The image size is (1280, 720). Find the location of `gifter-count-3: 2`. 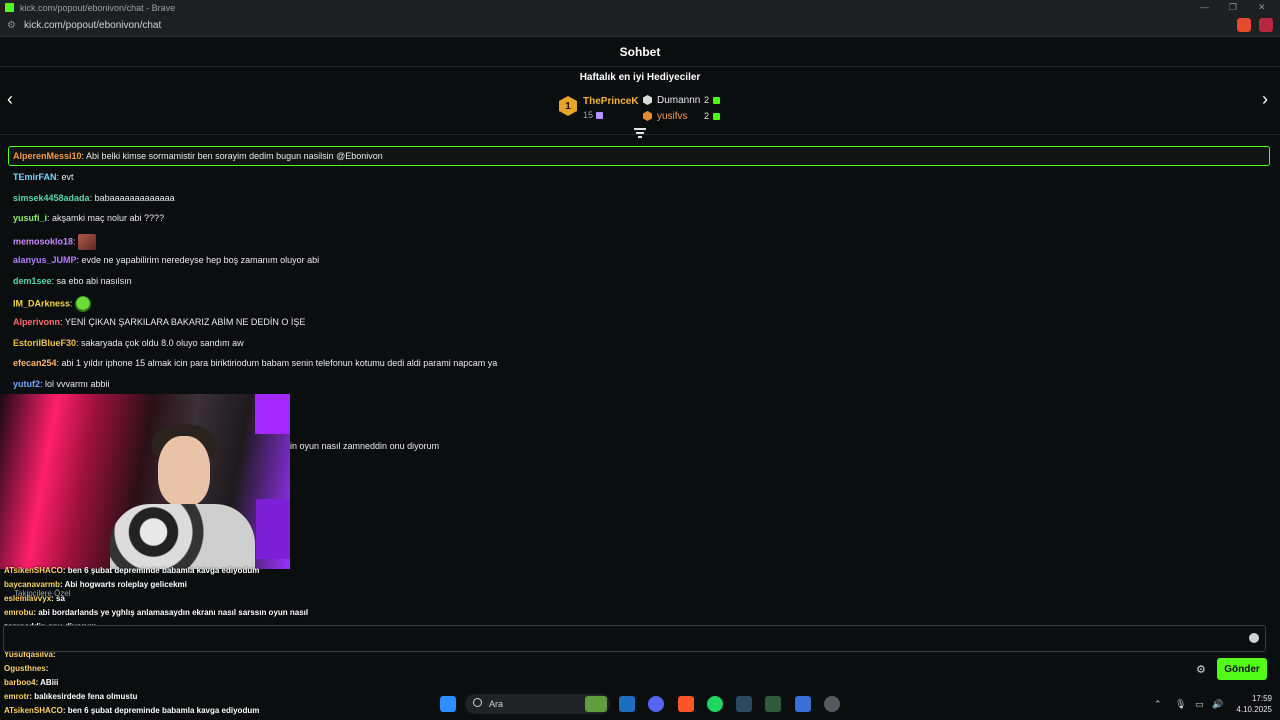

gifter-count-3: 2 is located at coordinates (707, 116).